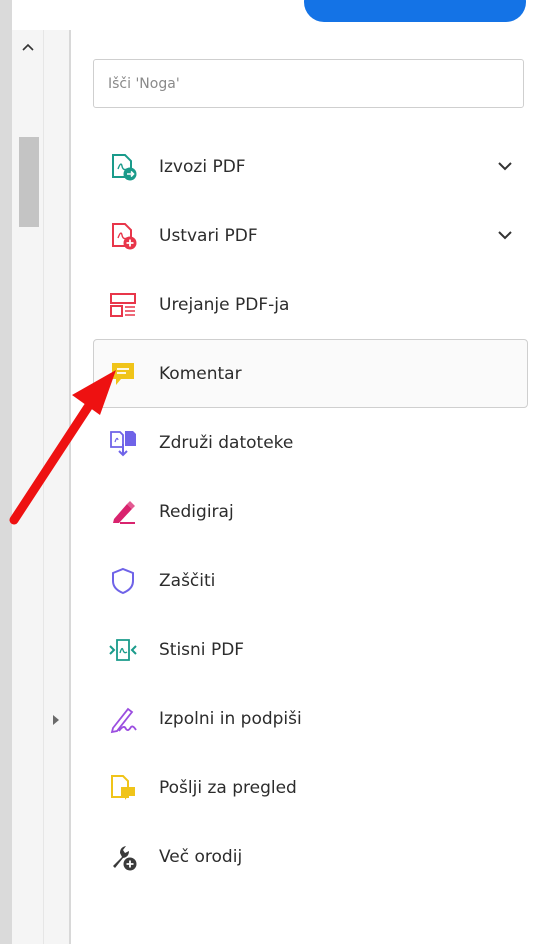 This screenshot has height=944, width=539. Describe the element at coordinates (311, 442) in the screenshot. I see `tool-combine-files: Združi datoteke` at that location.